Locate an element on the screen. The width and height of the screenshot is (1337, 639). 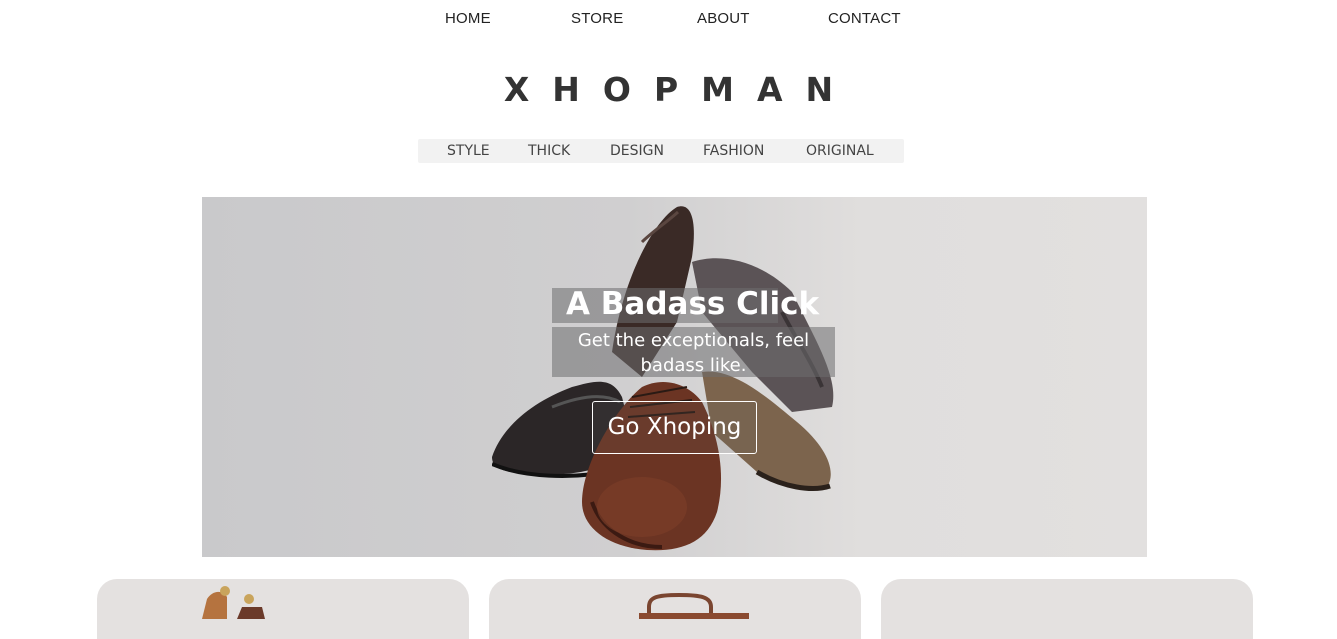
nav-home-link: HOME is located at coordinates (468, 18).